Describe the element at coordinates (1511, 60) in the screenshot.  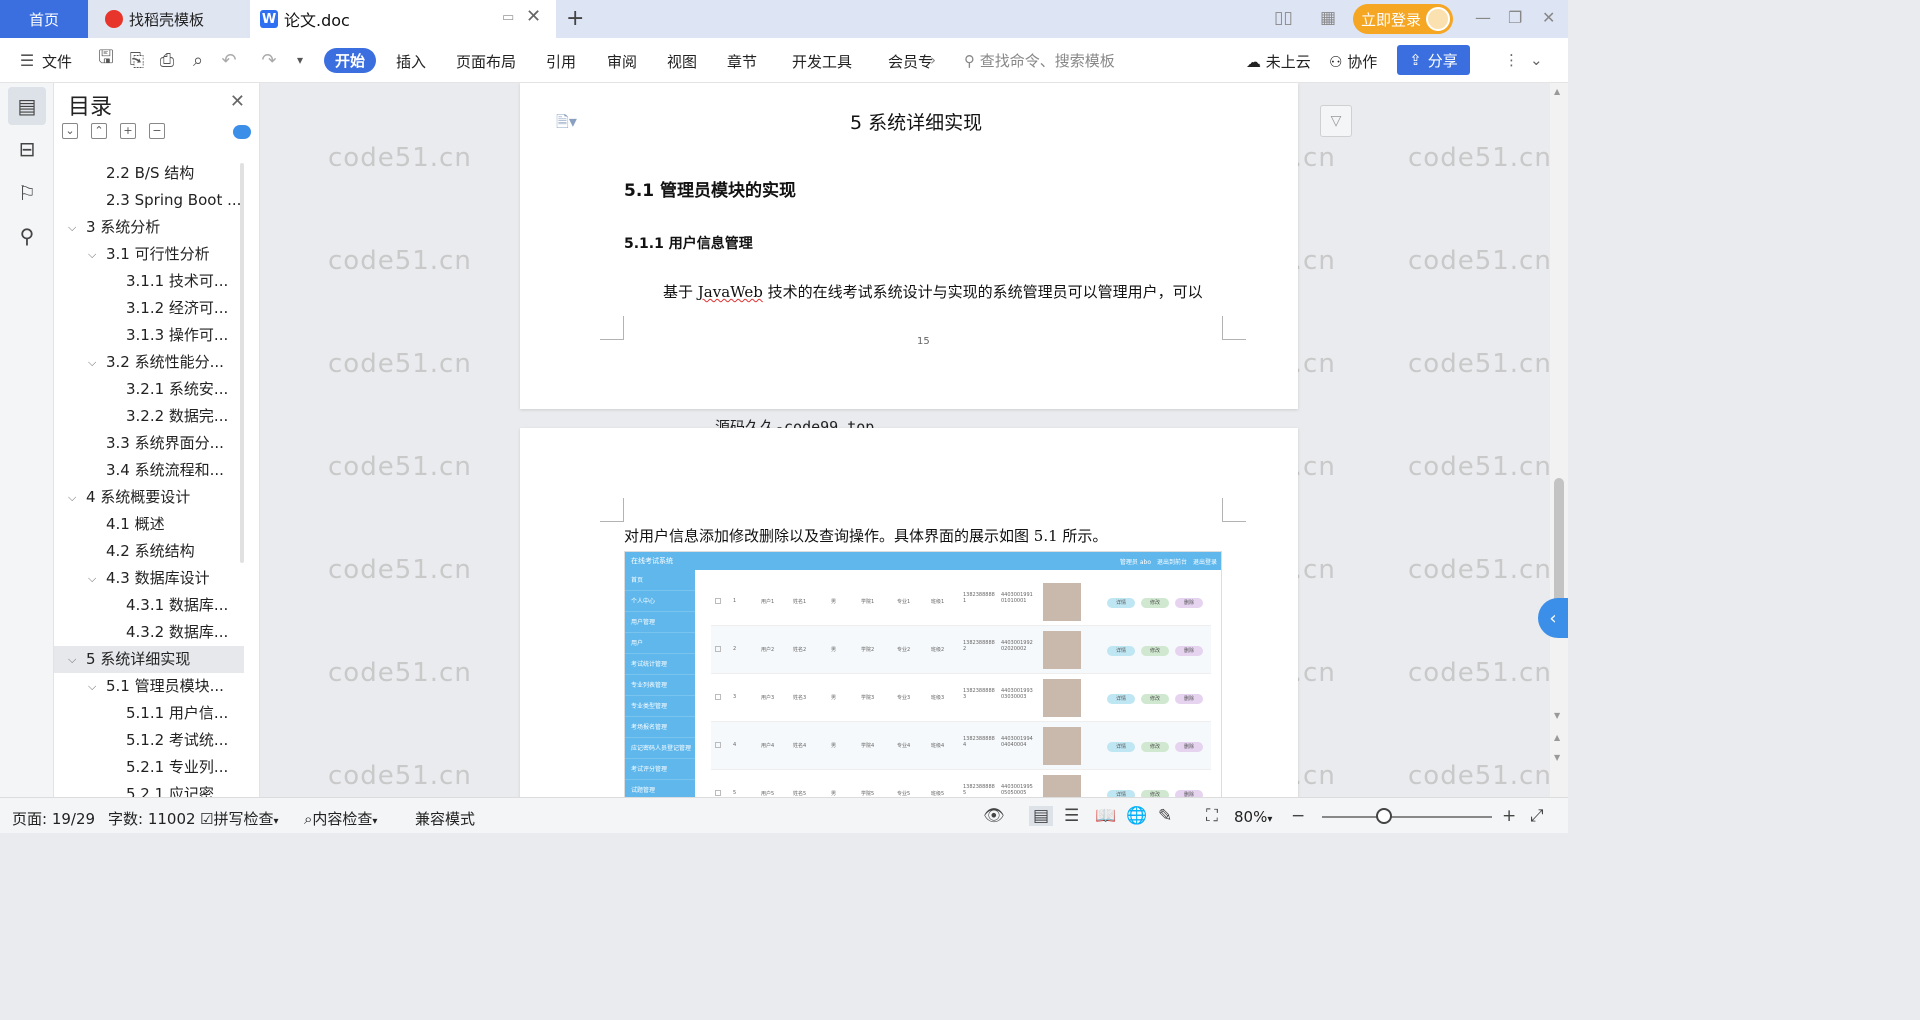
I see `more-icon: ⋮` at that location.